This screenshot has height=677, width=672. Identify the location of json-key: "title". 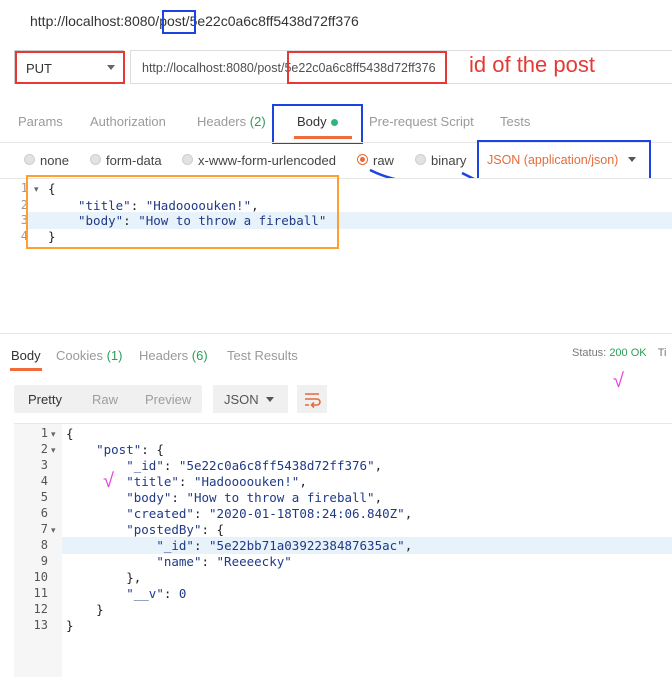
(152, 481).